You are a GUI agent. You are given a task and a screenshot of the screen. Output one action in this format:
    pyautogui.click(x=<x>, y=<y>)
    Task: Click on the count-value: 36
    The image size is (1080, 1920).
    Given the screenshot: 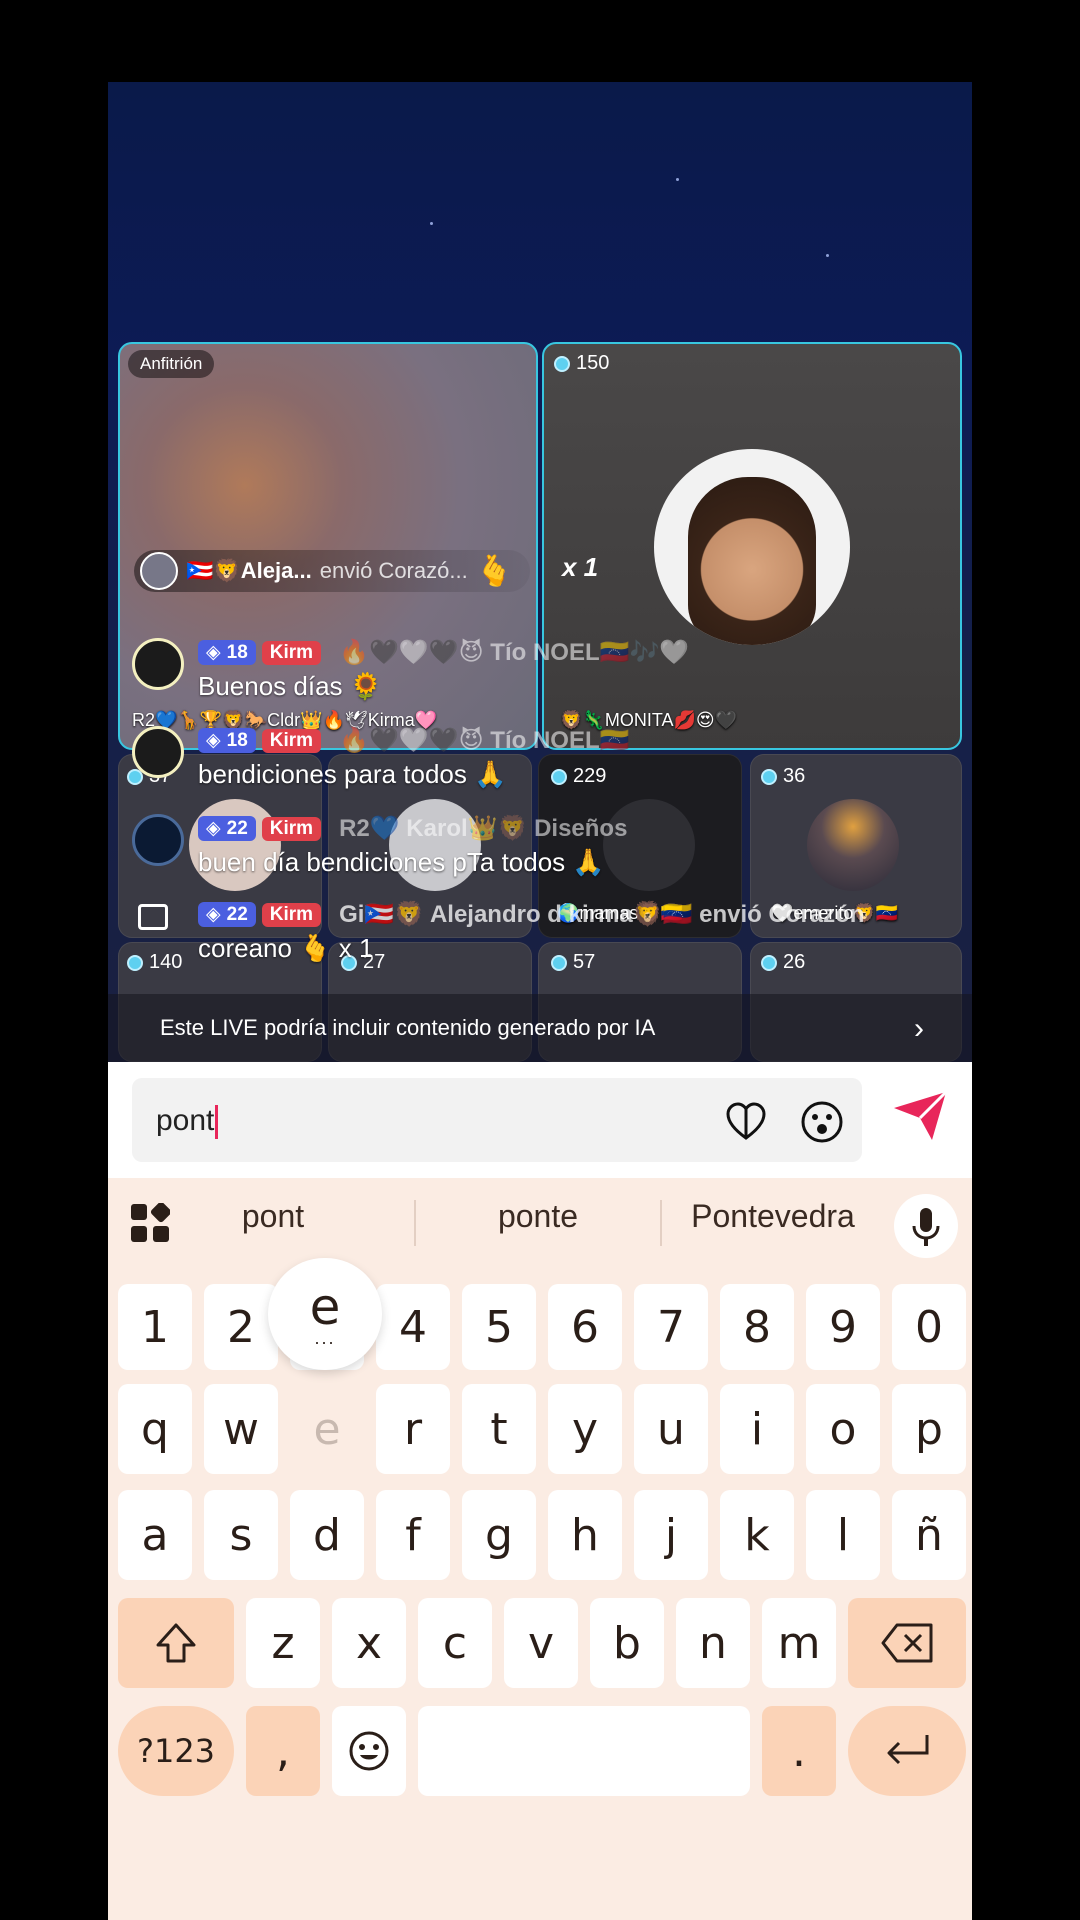 What is the action you would take?
    pyautogui.click(x=794, y=776)
    